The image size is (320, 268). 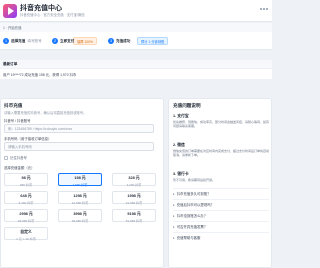 I want to click on amount-value: 自定义, so click(x=26, y=232).